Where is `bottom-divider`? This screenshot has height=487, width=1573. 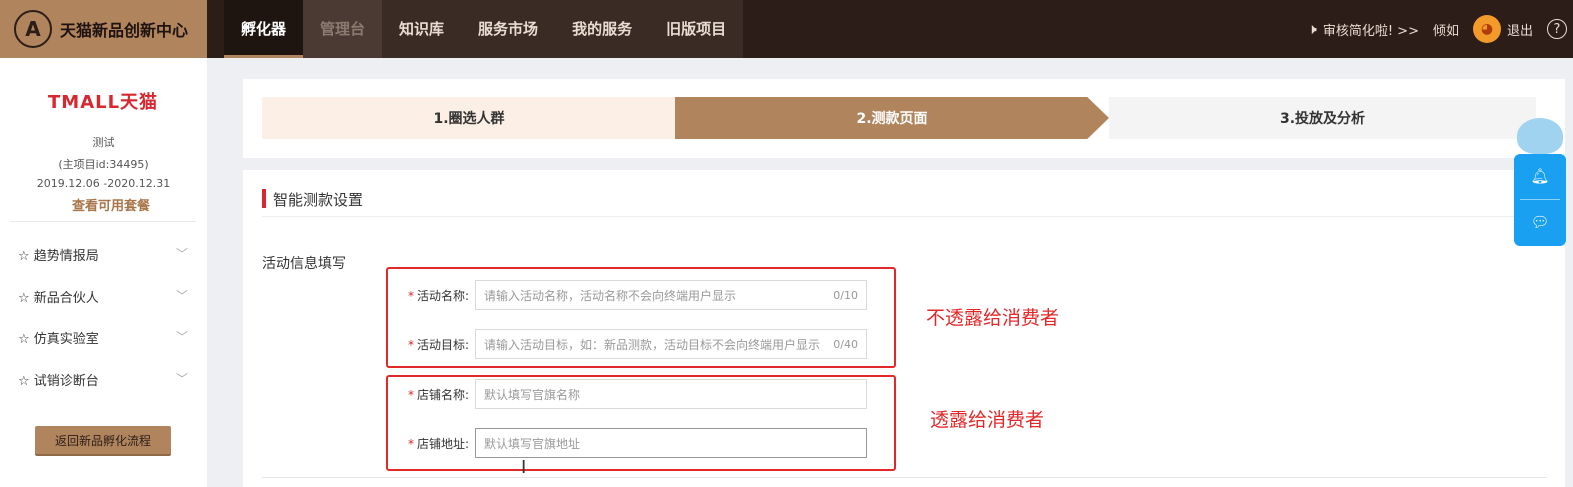
bottom-divider is located at coordinates (904, 477).